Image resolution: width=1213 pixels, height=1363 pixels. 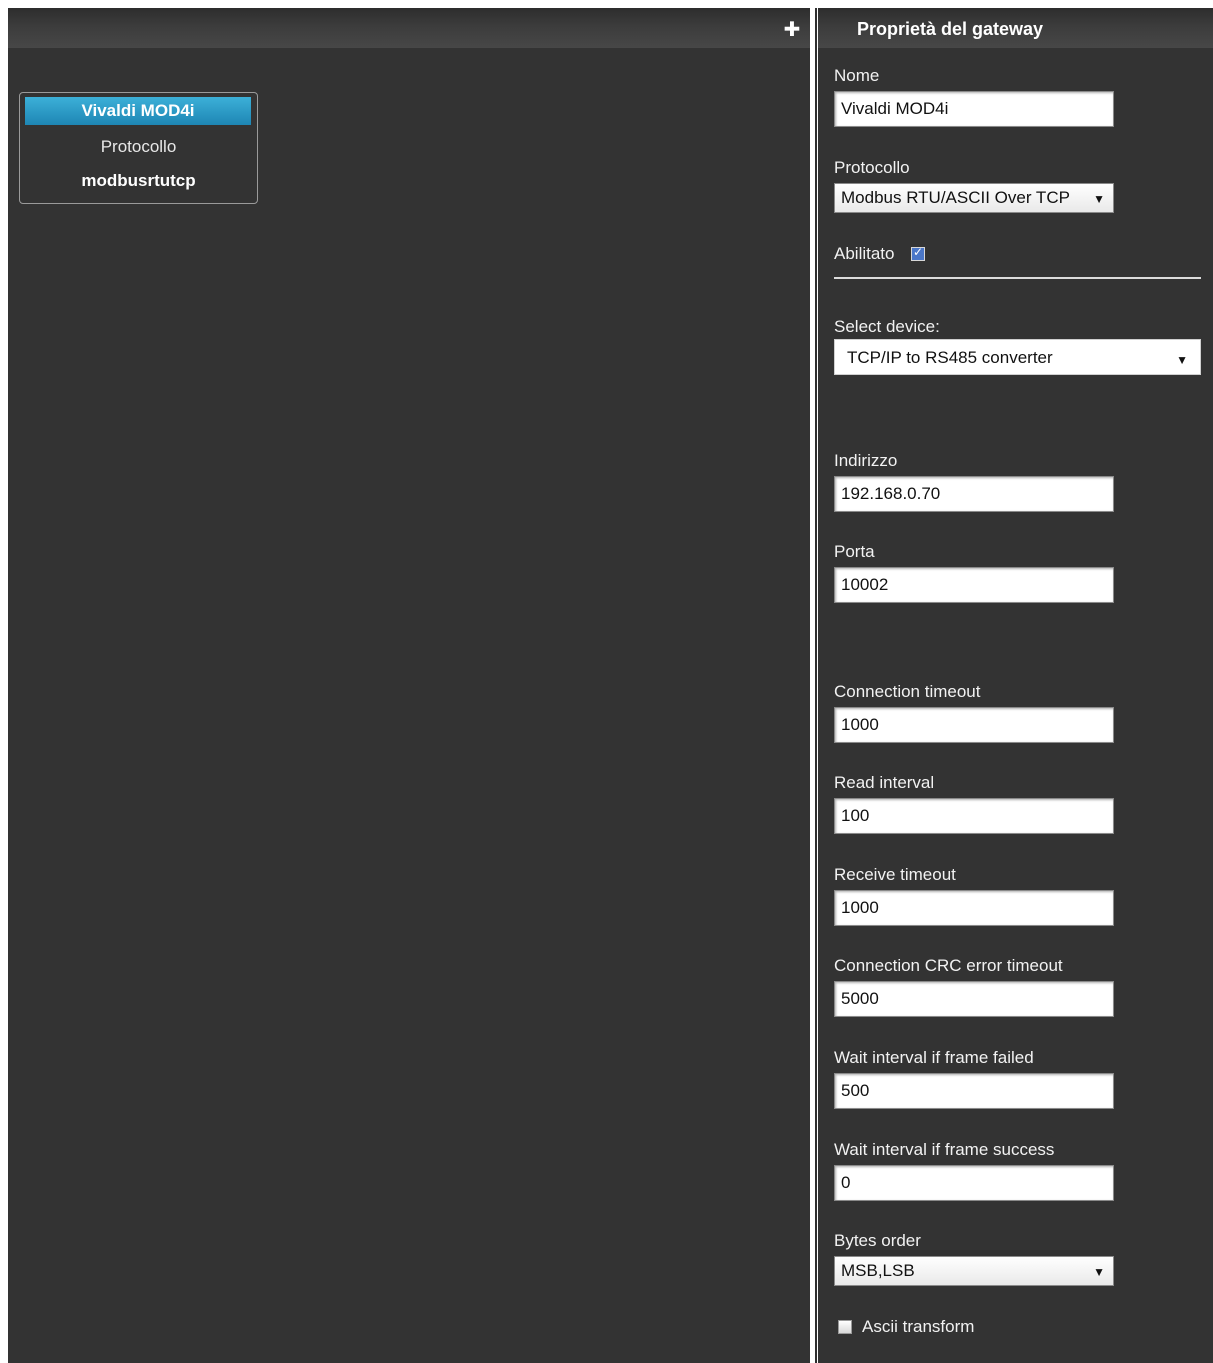 What do you see at coordinates (887, 326) in the screenshot?
I see `select-device-label: Select device:` at bounding box center [887, 326].